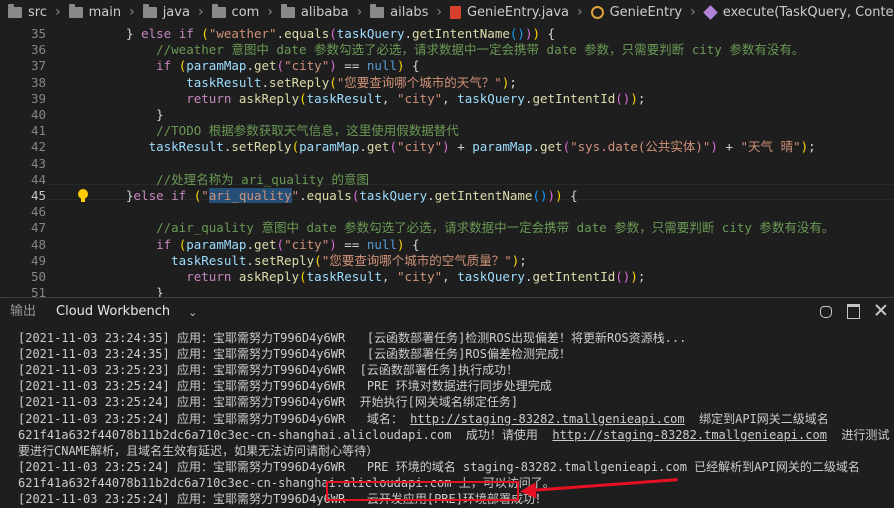  I want to click on line-number: 46, so click(38, 212).